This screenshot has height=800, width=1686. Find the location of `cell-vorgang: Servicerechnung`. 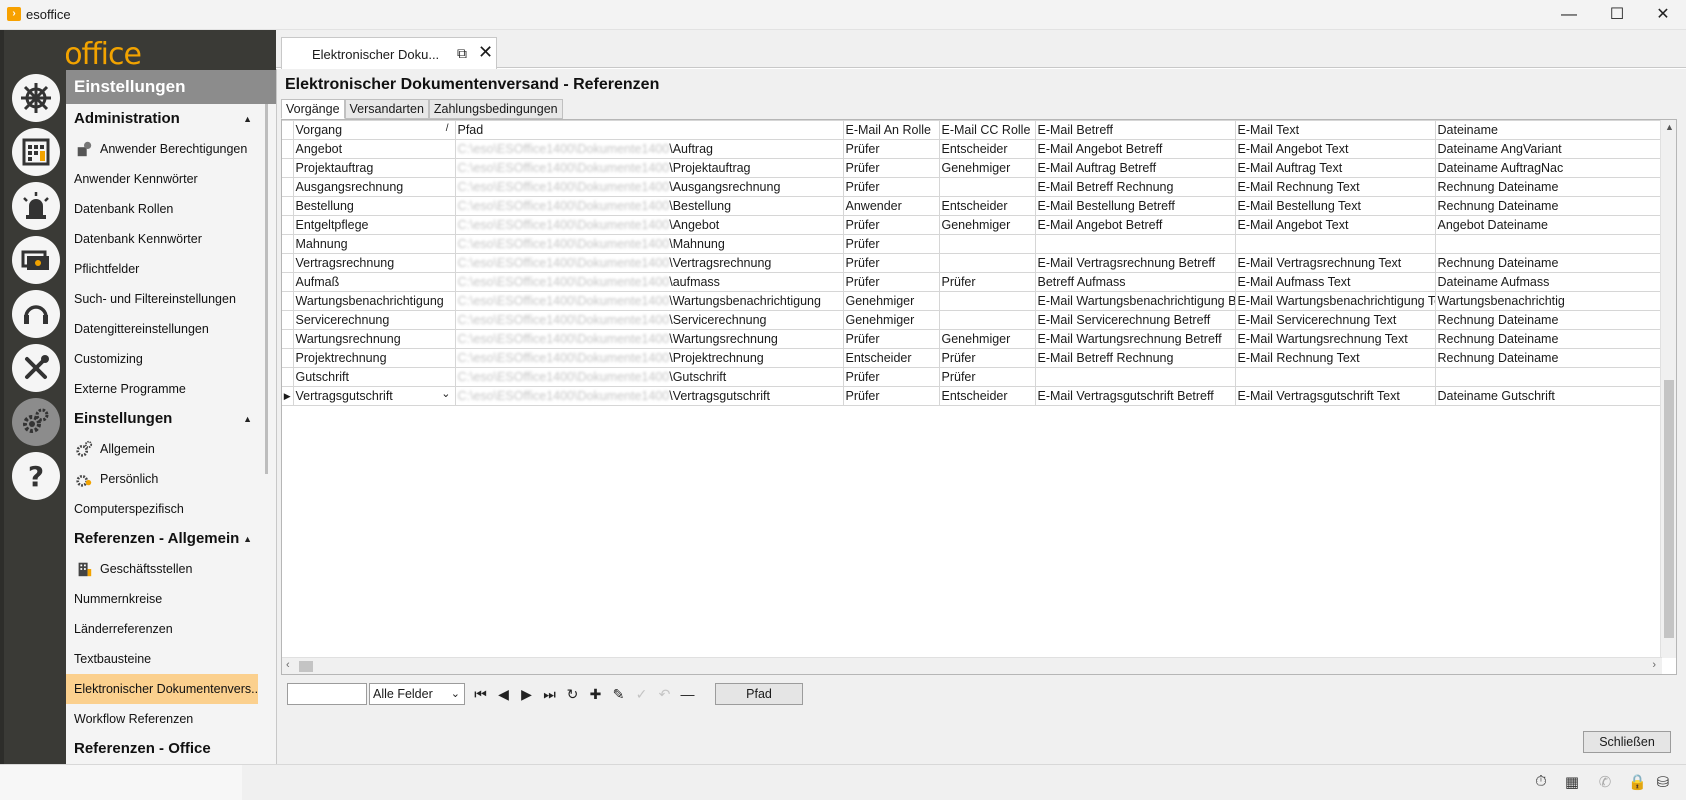

cell-vorgang: Servicerechnung is located at coordinates (374, 320).